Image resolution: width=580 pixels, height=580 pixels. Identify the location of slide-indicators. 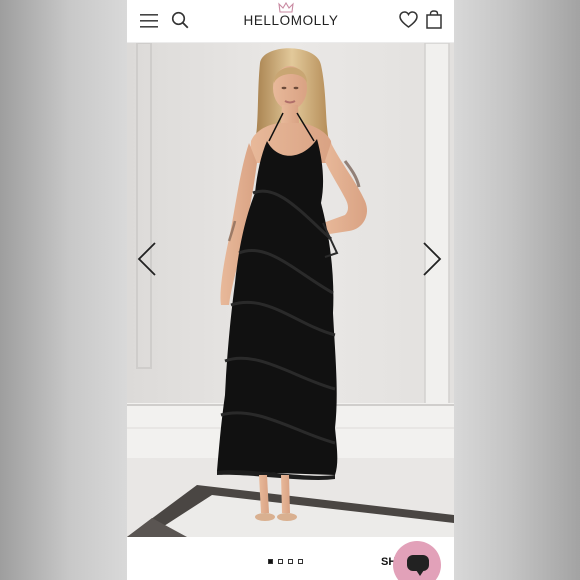
(285, 563).